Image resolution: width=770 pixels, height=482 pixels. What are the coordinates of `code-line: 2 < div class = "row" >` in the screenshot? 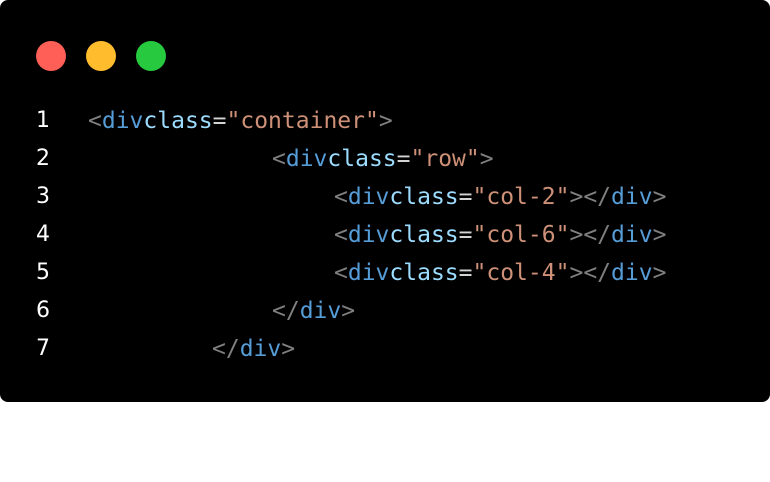 It's located at (385, 159).